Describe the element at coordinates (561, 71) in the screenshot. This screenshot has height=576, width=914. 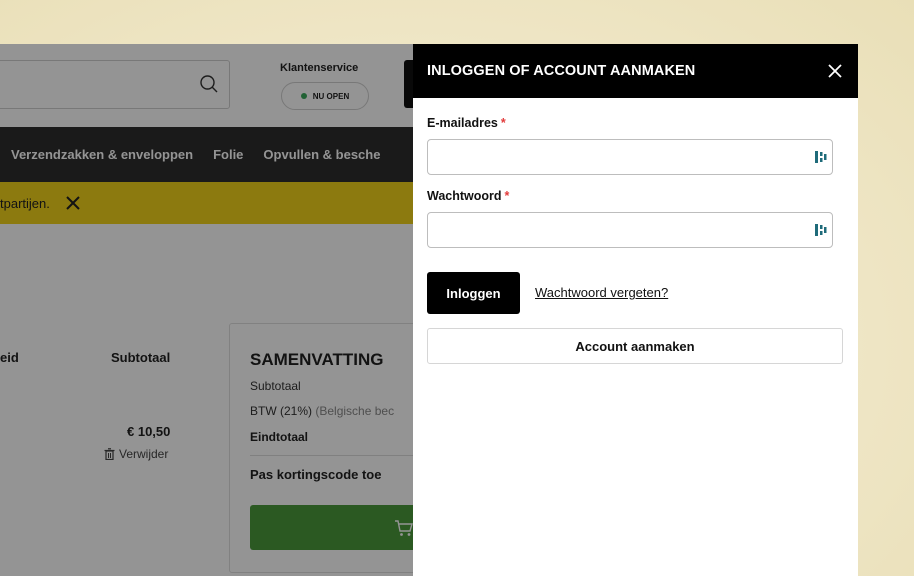
I see `drawer-title: INLOGGEN OF ACCOUNT AANMAKEN` at that location.